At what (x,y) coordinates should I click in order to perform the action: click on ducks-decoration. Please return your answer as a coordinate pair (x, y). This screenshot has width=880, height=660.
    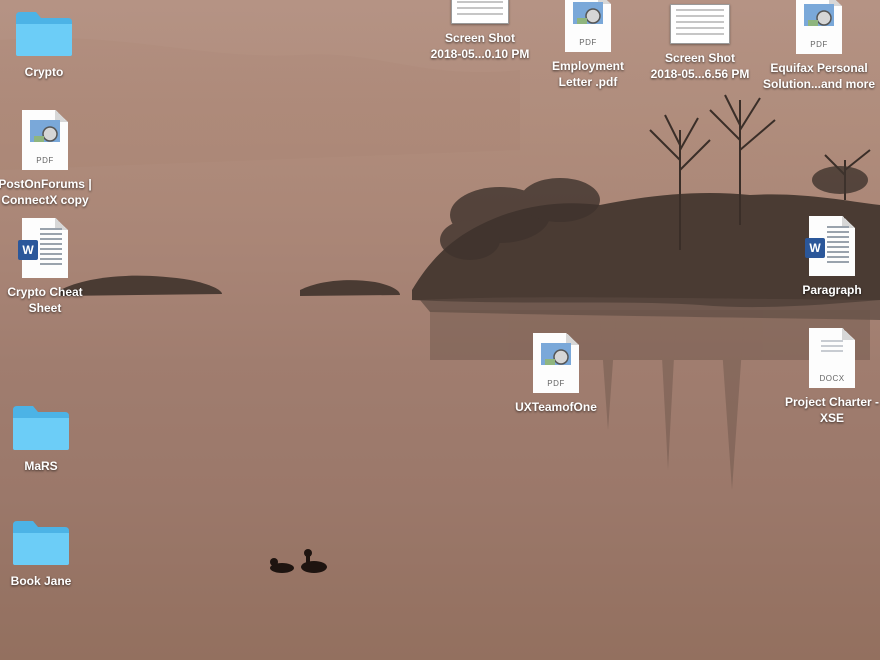
    Looking at the image, I should click on (298, 561).